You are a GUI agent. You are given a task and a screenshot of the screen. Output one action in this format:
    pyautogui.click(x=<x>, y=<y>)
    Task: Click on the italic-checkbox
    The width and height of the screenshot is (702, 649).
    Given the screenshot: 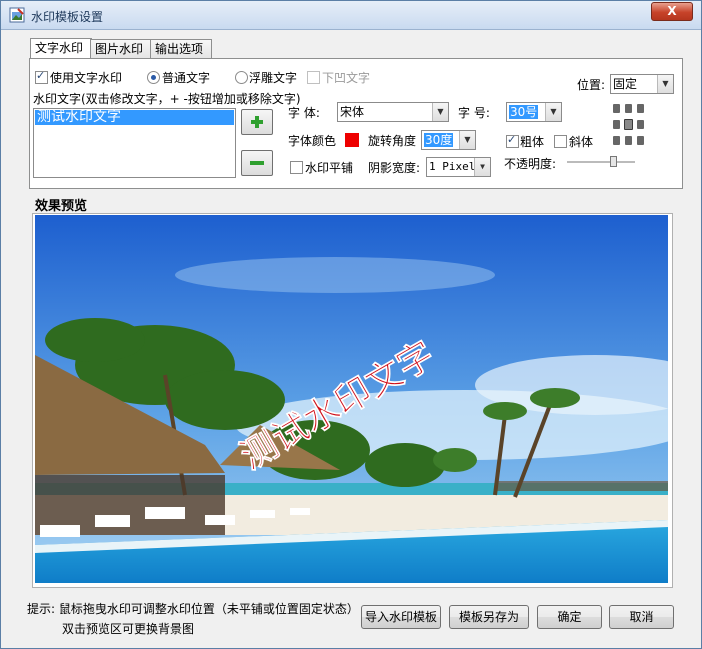 What is the action you would take?
    pyautogui.click(x=560, y=141)
    